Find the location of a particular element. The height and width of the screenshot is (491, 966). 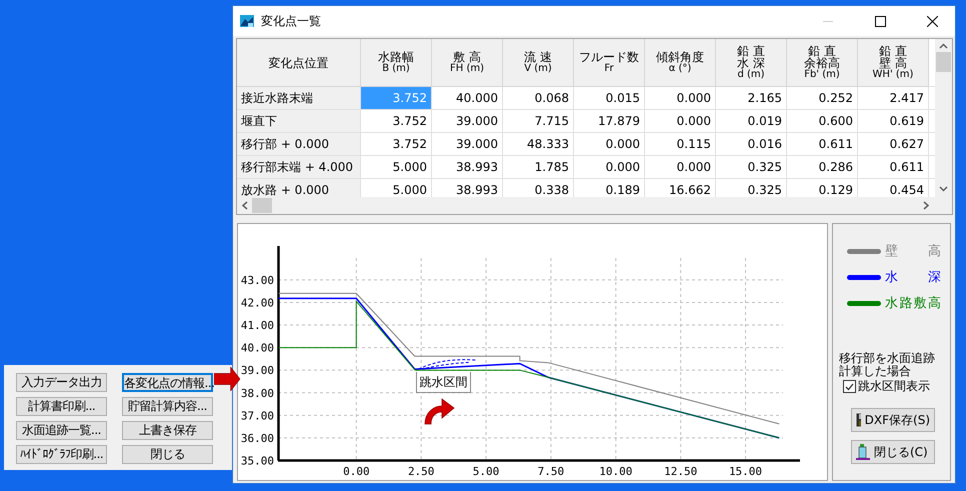

scroll-right-icon is located at coordinates (926, 205).